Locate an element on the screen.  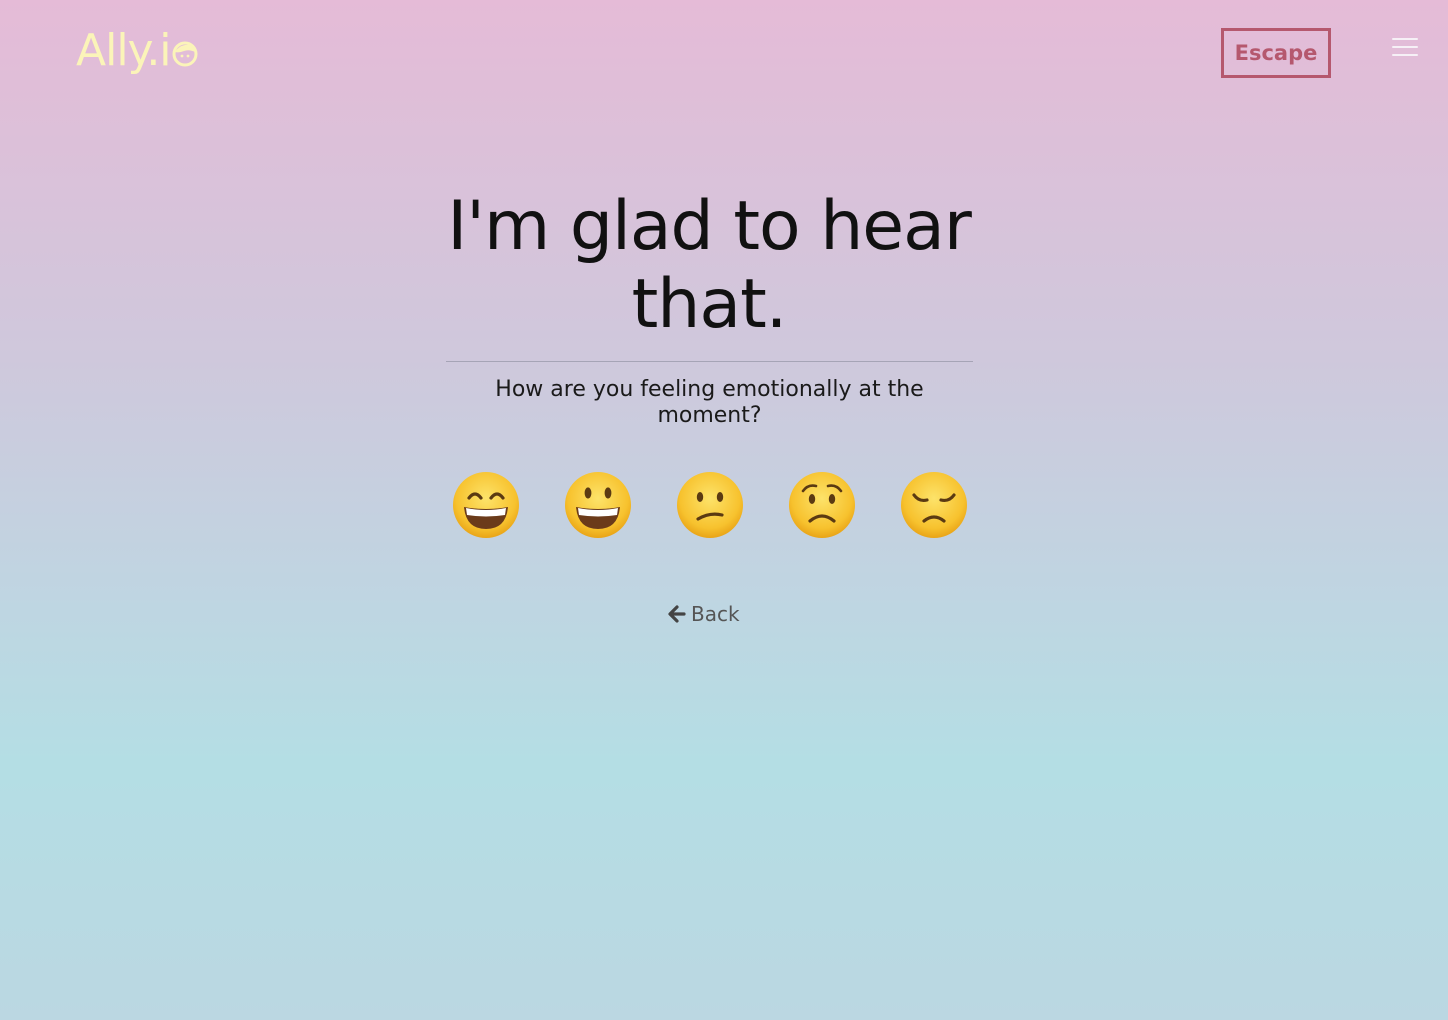
page-title: I'm glad to hear that. is located at coordinates (709, 266).